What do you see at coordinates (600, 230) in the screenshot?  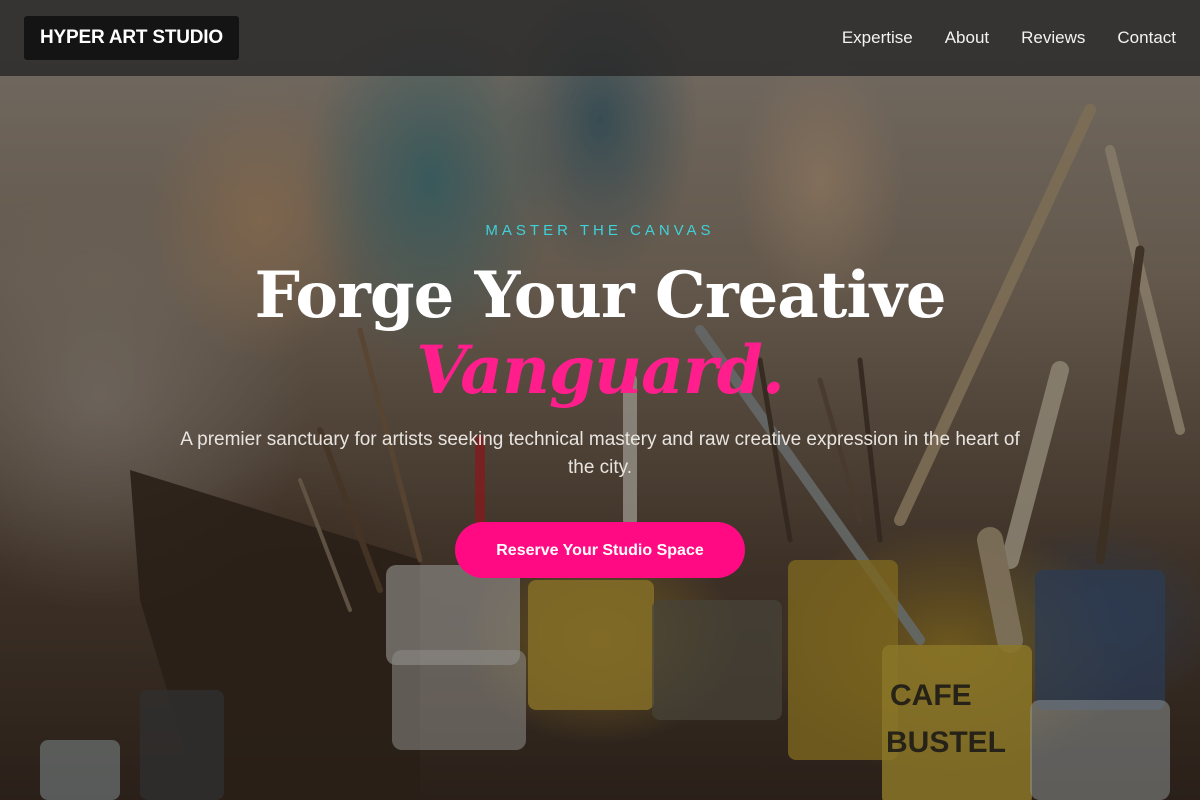 I see `hero-eyebrow: MASTER THE CANVAS` at bounding box center [600, 230].